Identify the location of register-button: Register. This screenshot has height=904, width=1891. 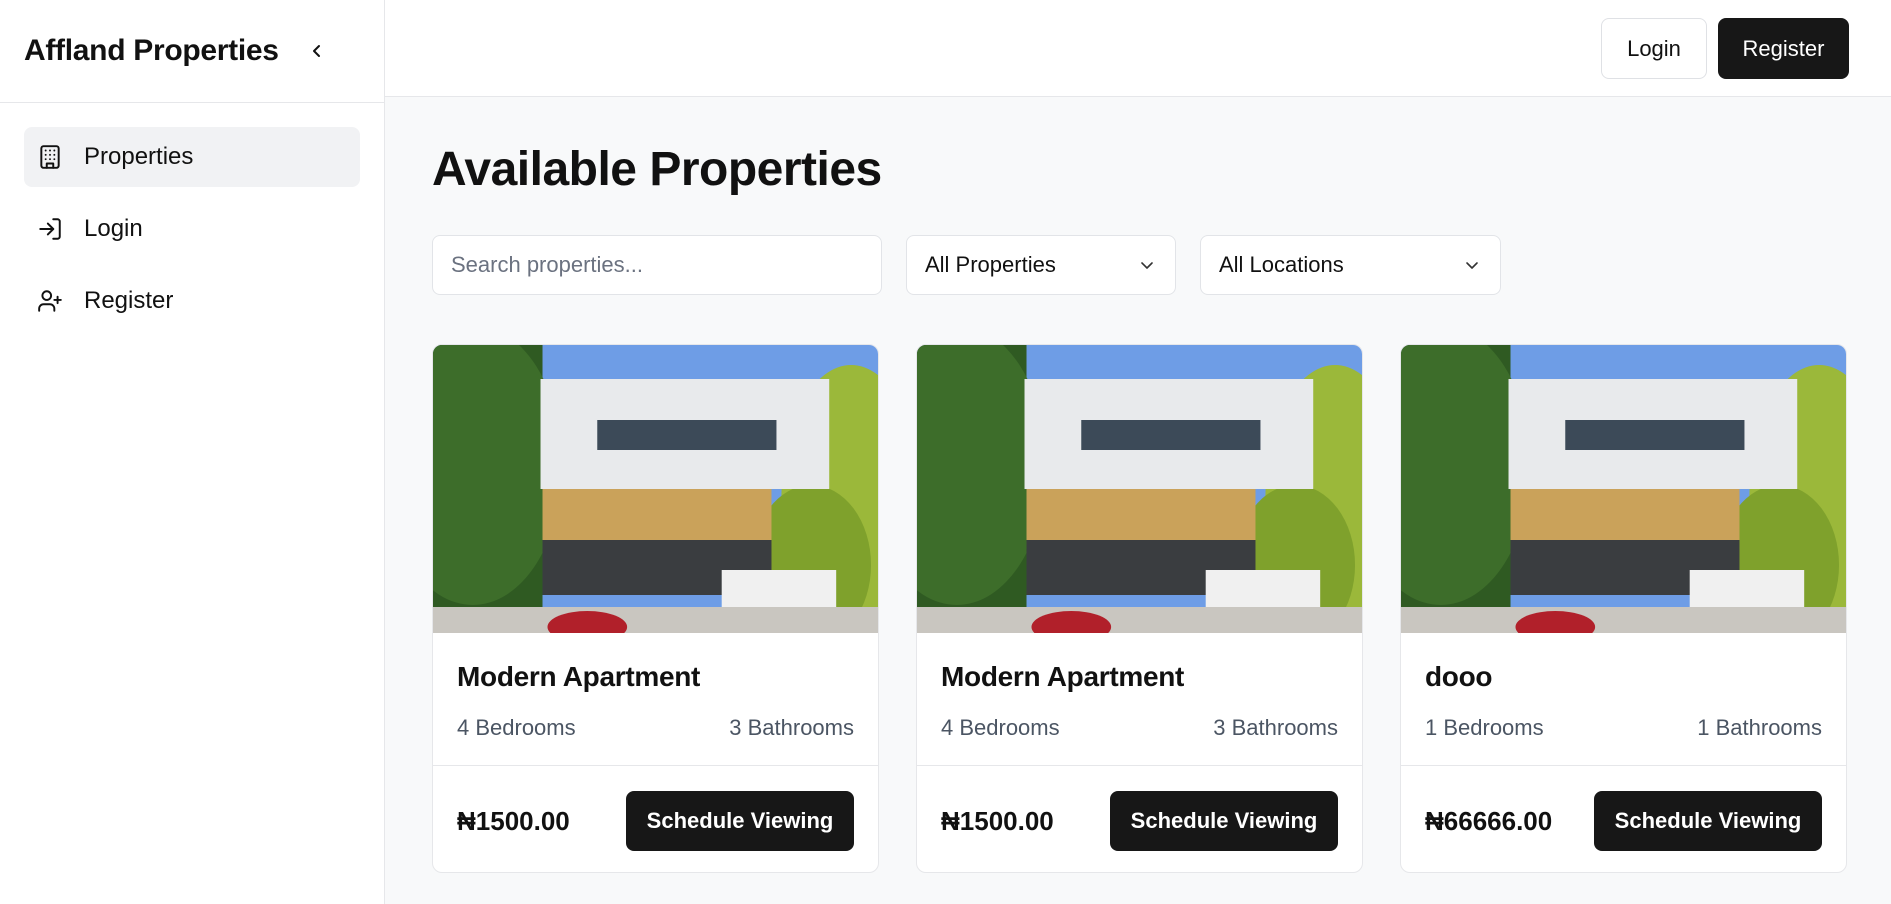
(1783, 48).